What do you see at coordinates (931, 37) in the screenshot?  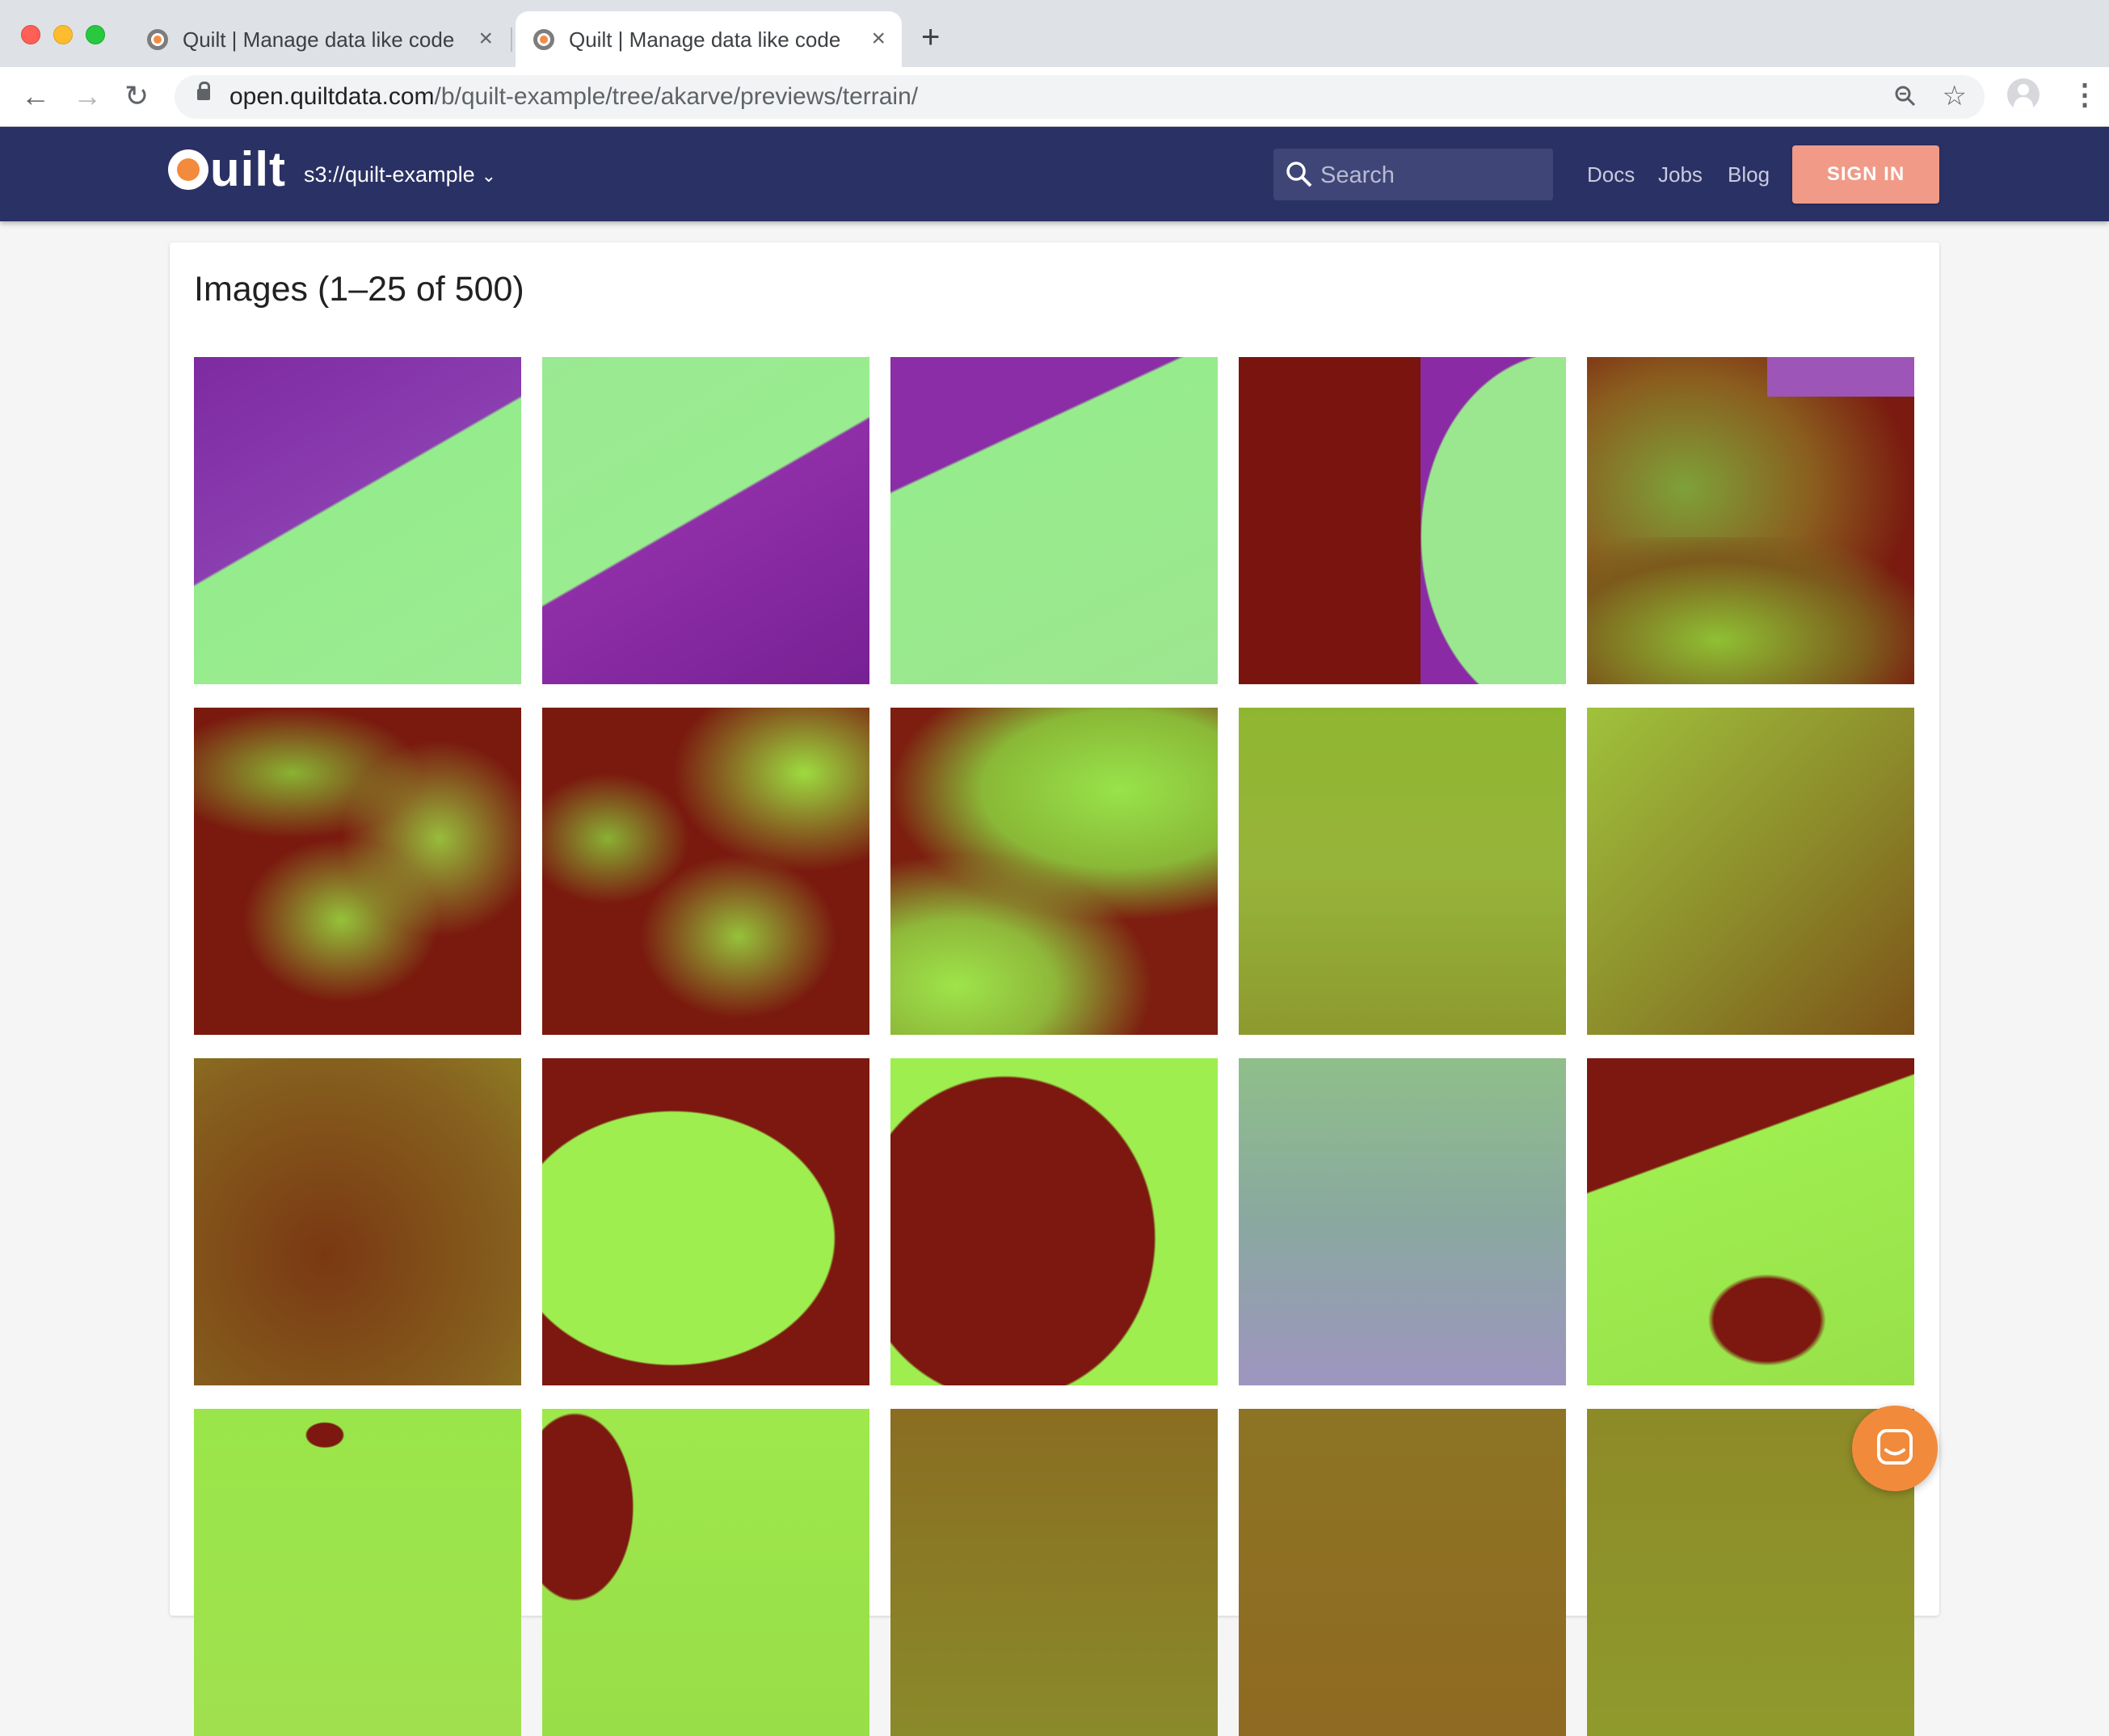 I see `new-tab-button: +` at bounding box center [931, 37].